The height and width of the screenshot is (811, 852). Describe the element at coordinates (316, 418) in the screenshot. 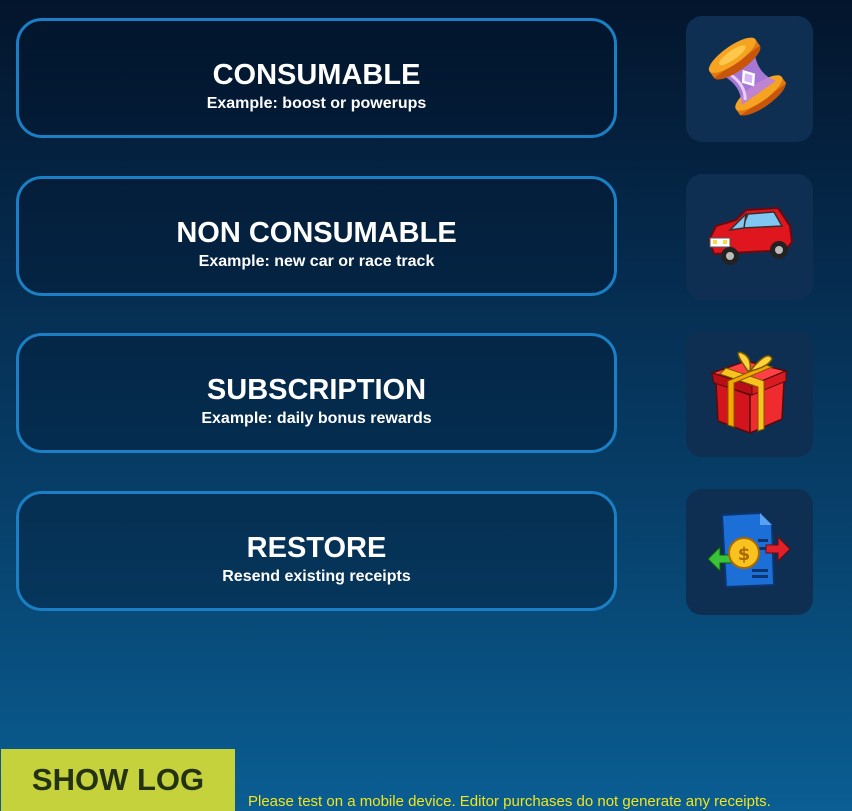

I see `option-subtitle: Example: daily bonus rewards` at that location.